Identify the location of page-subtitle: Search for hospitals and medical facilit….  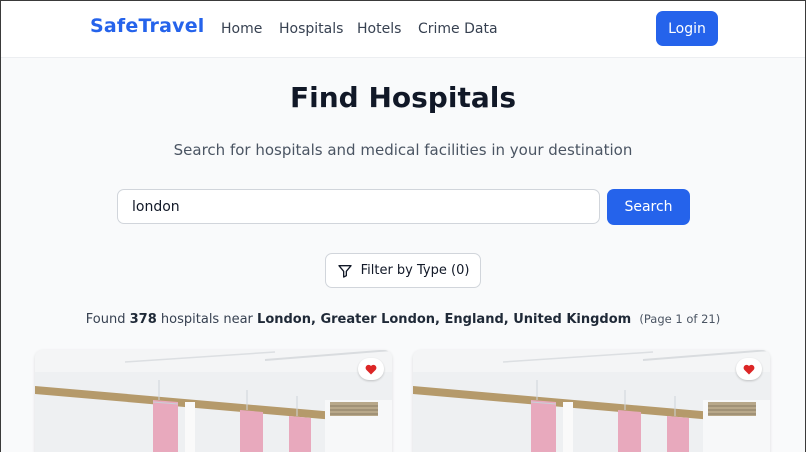
(403, 150).